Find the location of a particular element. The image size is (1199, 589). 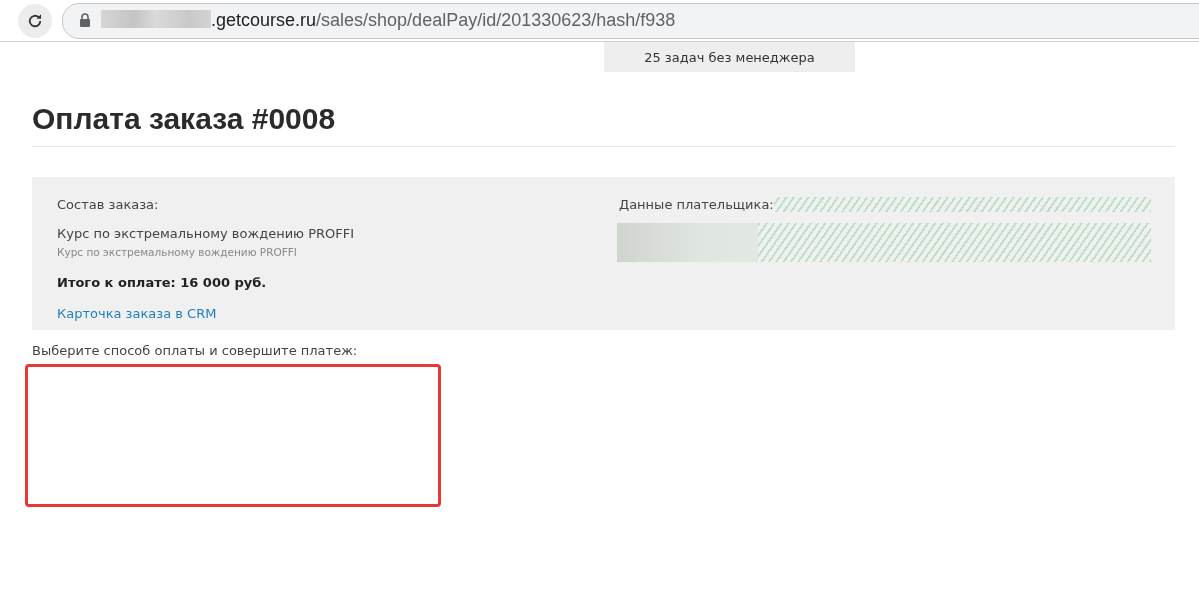

url-host: .getcourse.ru is located at coordinates (264, 20).